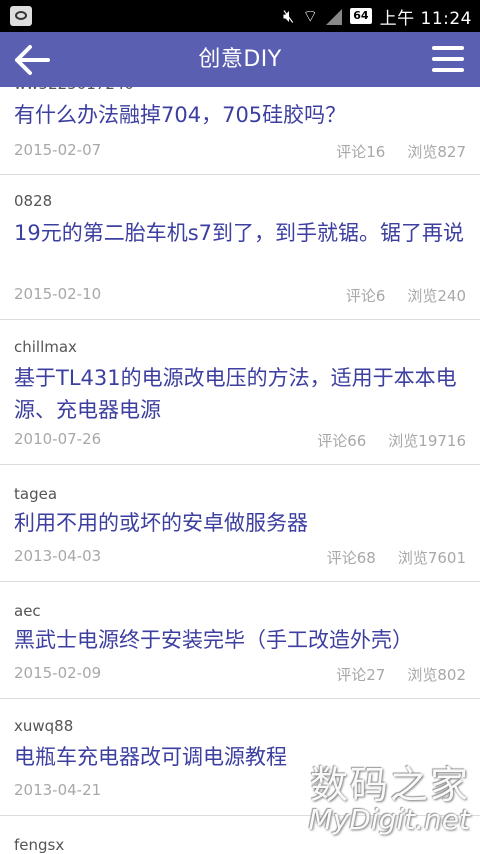 The height and width of the screenshot is (854, 480). I want to click on menu-button, so click(448, 60).